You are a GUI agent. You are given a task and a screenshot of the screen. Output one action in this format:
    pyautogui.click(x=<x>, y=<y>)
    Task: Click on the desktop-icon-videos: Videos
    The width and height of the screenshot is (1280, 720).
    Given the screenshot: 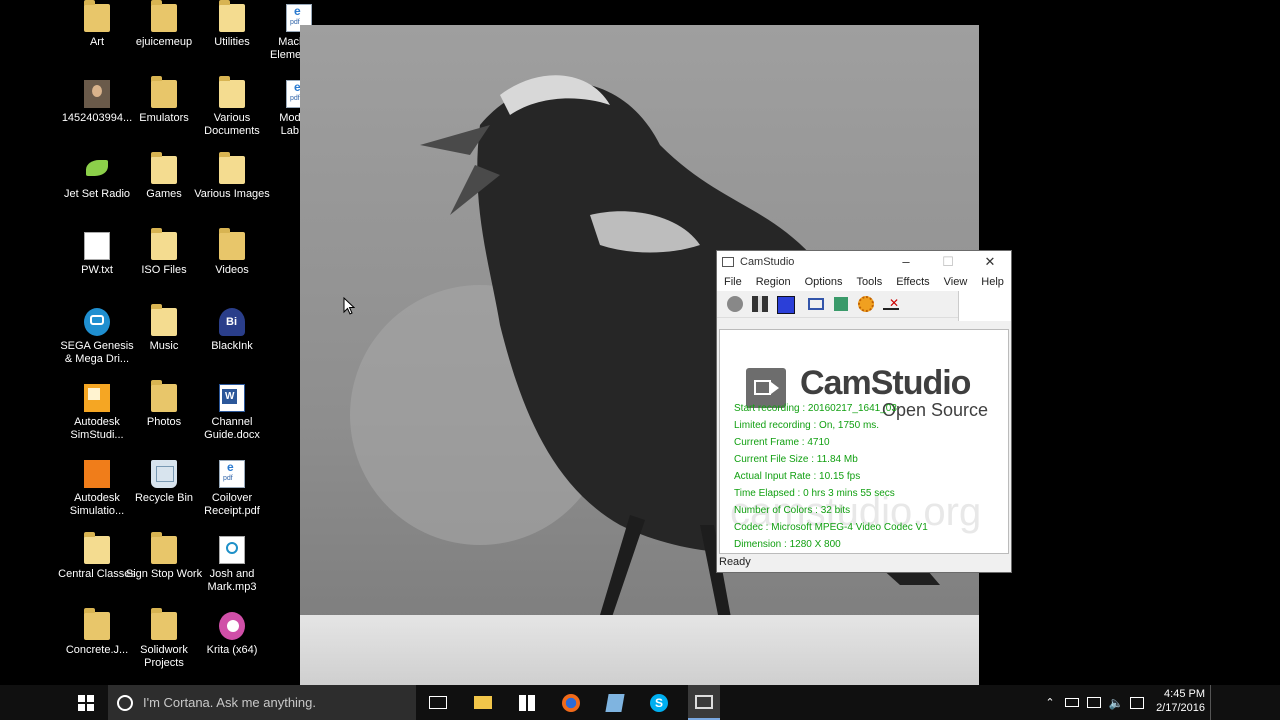 What is the action you would take?
    pyautogui.click(x=232, y=252)
    